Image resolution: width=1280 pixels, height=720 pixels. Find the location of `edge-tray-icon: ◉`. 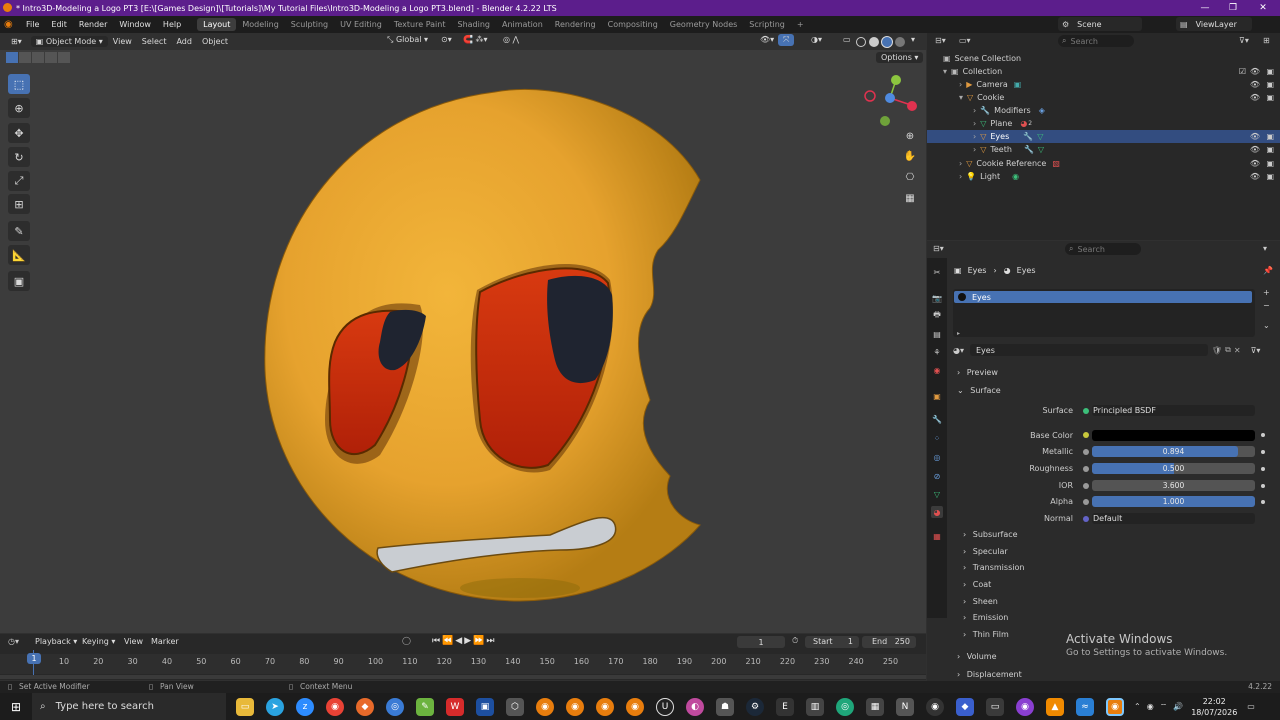

edge-tray-icon: ◉ is located at coordinates (1150, 706).